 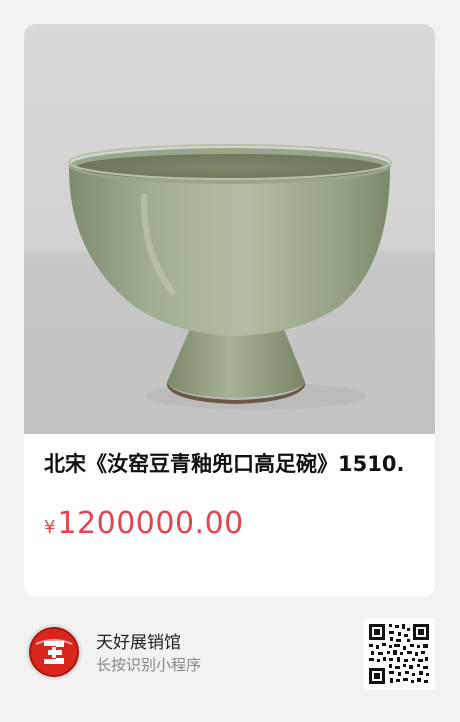 I want to click on price-amount: 1200000.00, so click(x=150, y=523).